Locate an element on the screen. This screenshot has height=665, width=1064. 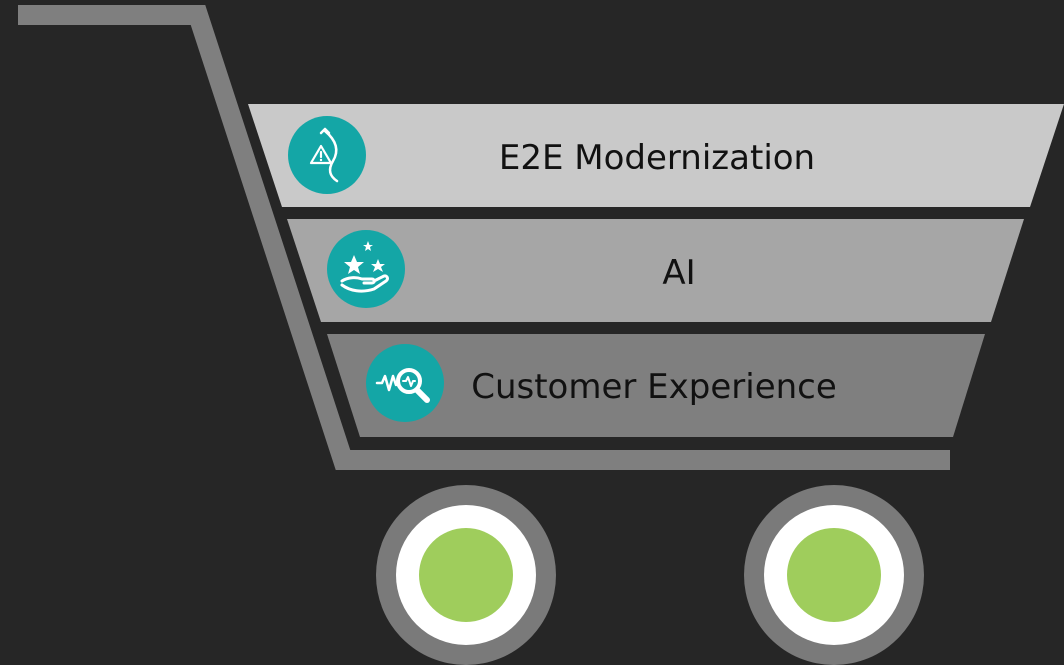
tier-label-ai: AI is located at coordinates (679, 273).